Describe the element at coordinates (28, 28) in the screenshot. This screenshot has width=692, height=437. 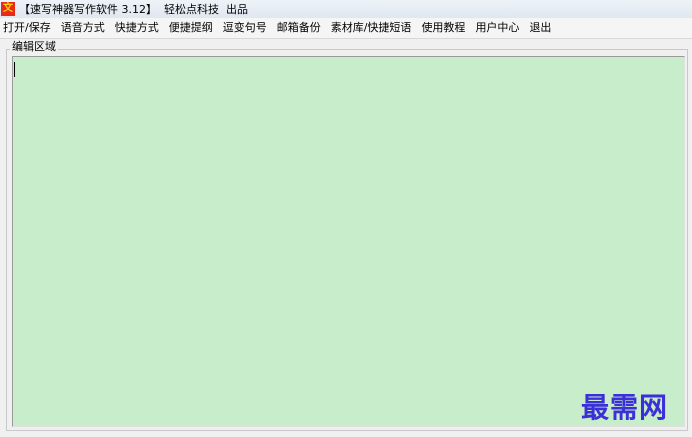
I see `menu-open-save: 打开/保存` at that location.